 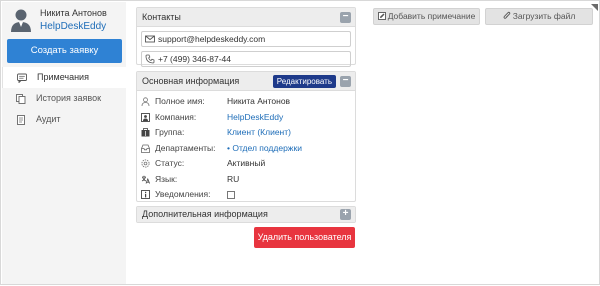 I want to click on info-label: Уведомления:, so click(x=183, y=194).